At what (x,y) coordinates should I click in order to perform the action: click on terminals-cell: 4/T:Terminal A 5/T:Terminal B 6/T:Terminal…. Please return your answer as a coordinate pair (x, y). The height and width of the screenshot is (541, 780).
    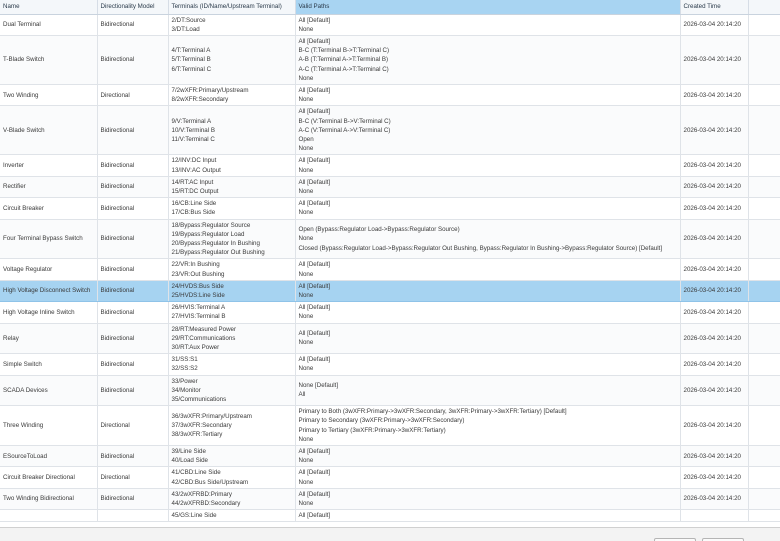
    Looking at the image, I should click on (232, 60).